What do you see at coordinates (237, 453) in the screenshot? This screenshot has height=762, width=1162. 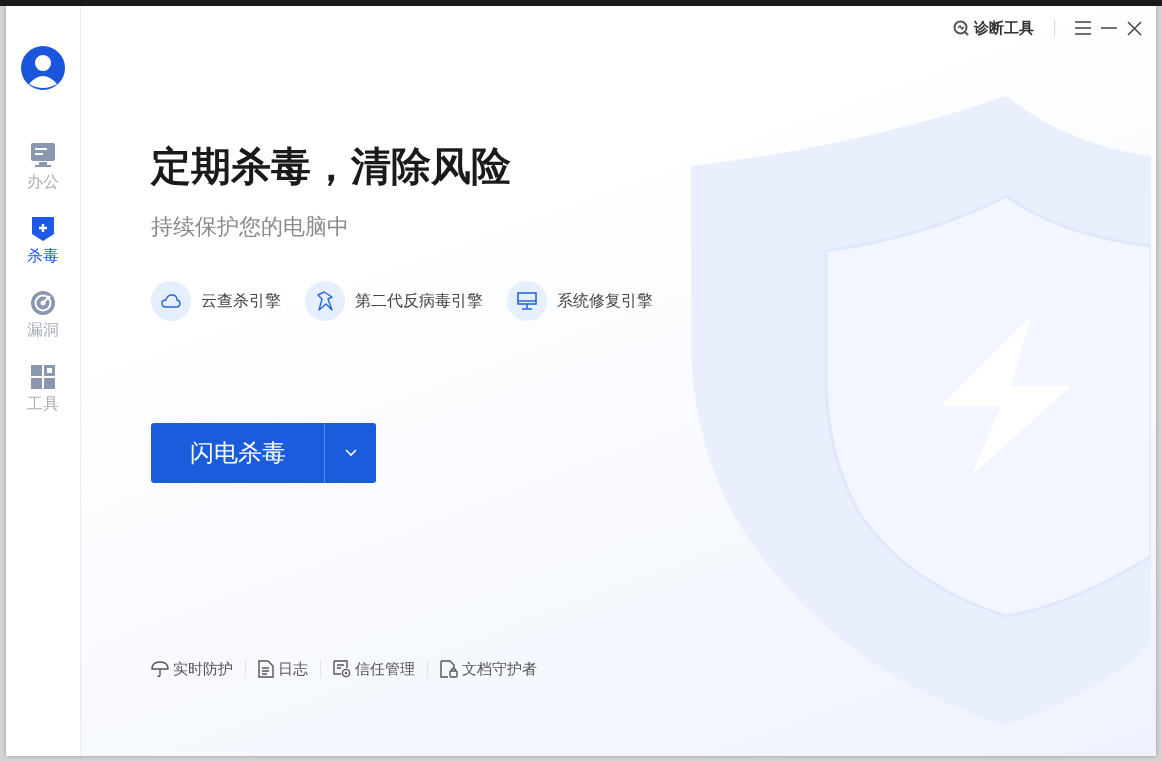 I see `quick-scan-button: 闪电杀毒` at bounding box center [237, 453].